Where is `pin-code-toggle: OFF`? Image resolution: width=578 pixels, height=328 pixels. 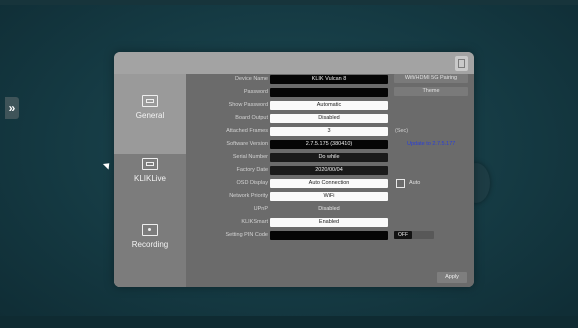
pin-code-toggle: OFF is located at coordinates (414, 235).